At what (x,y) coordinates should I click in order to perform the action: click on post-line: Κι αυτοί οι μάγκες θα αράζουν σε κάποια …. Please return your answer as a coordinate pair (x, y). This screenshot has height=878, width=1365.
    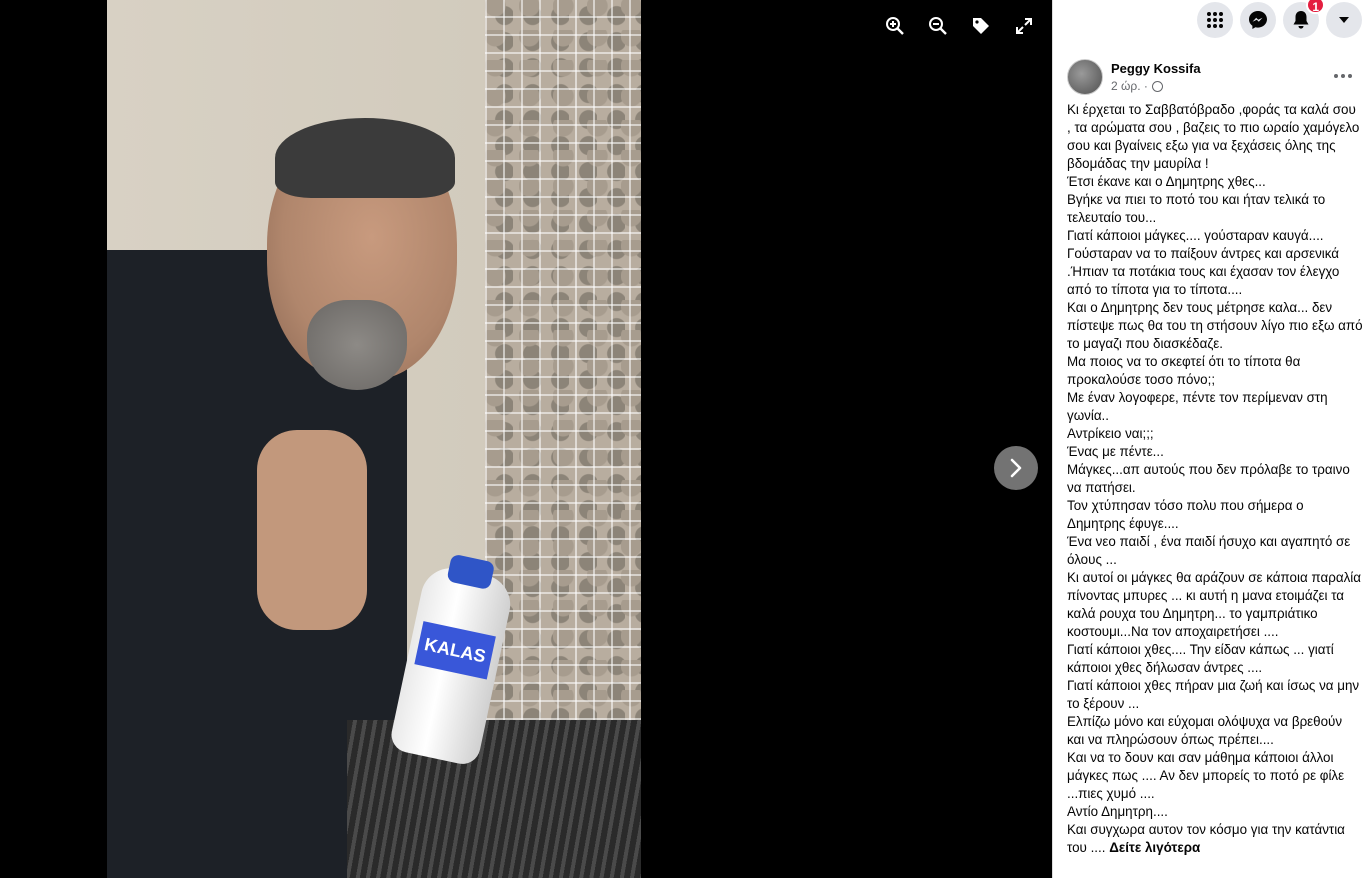
    Looking at the image, I should click on (1214, 604).